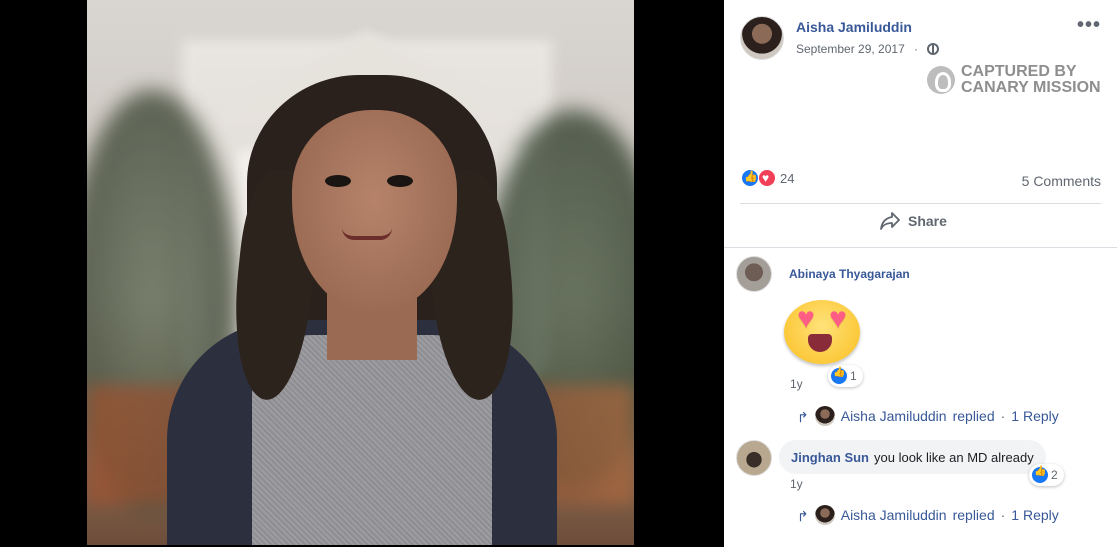  What do you see at coordinates (374, 210) in the screenshot?
I see `person-face` at bounding box center [374, 210].